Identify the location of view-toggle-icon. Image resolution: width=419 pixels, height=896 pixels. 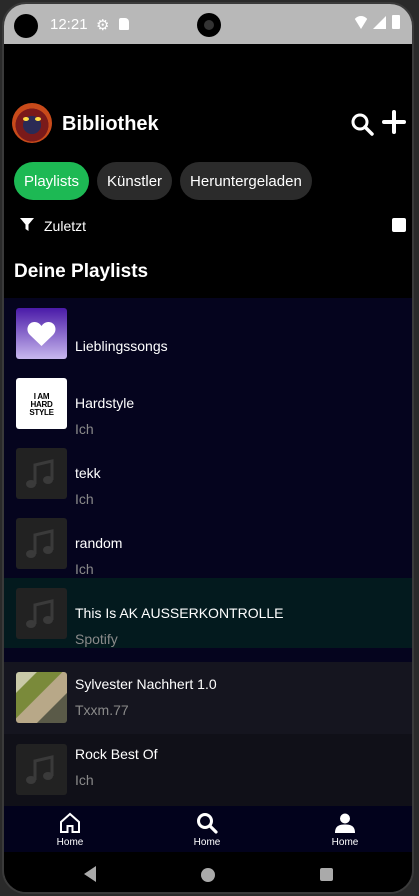
(399, 225).